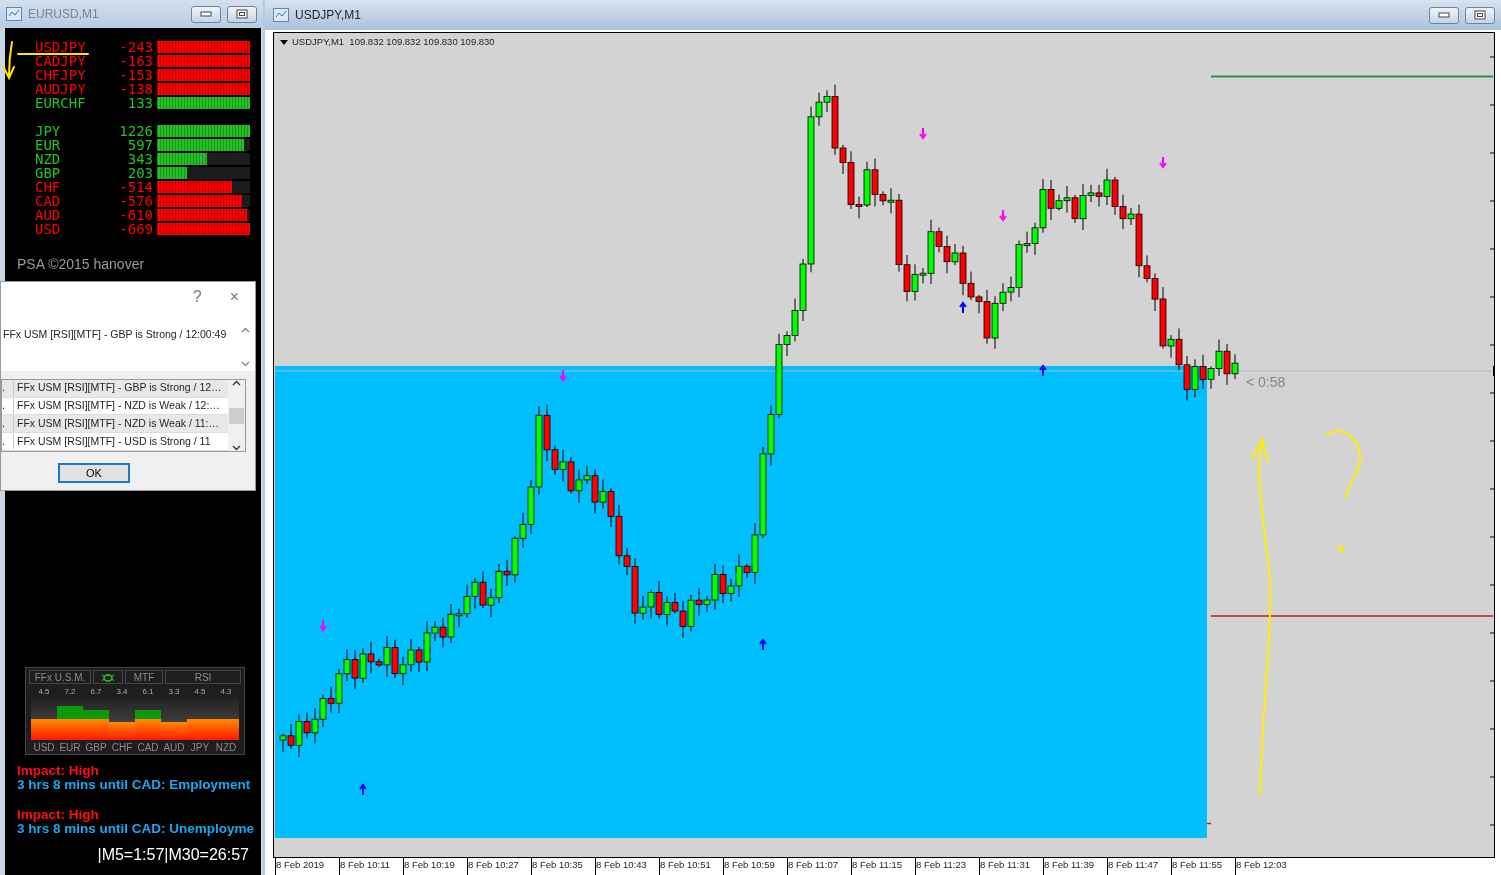 The width and height of the screenshot is (1501, 875). Describe the element at coordinates (173, 855) in the screenshot. I see `timer-text: |M5=1:57|M30=26:57` at that location.